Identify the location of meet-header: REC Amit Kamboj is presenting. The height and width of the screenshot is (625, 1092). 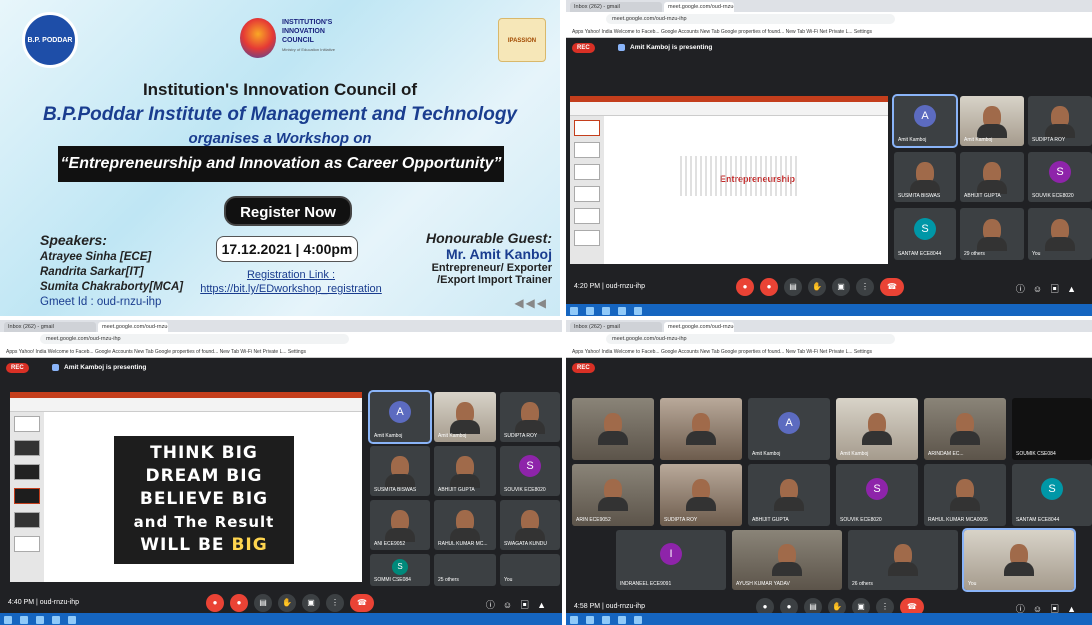
(281, 369).